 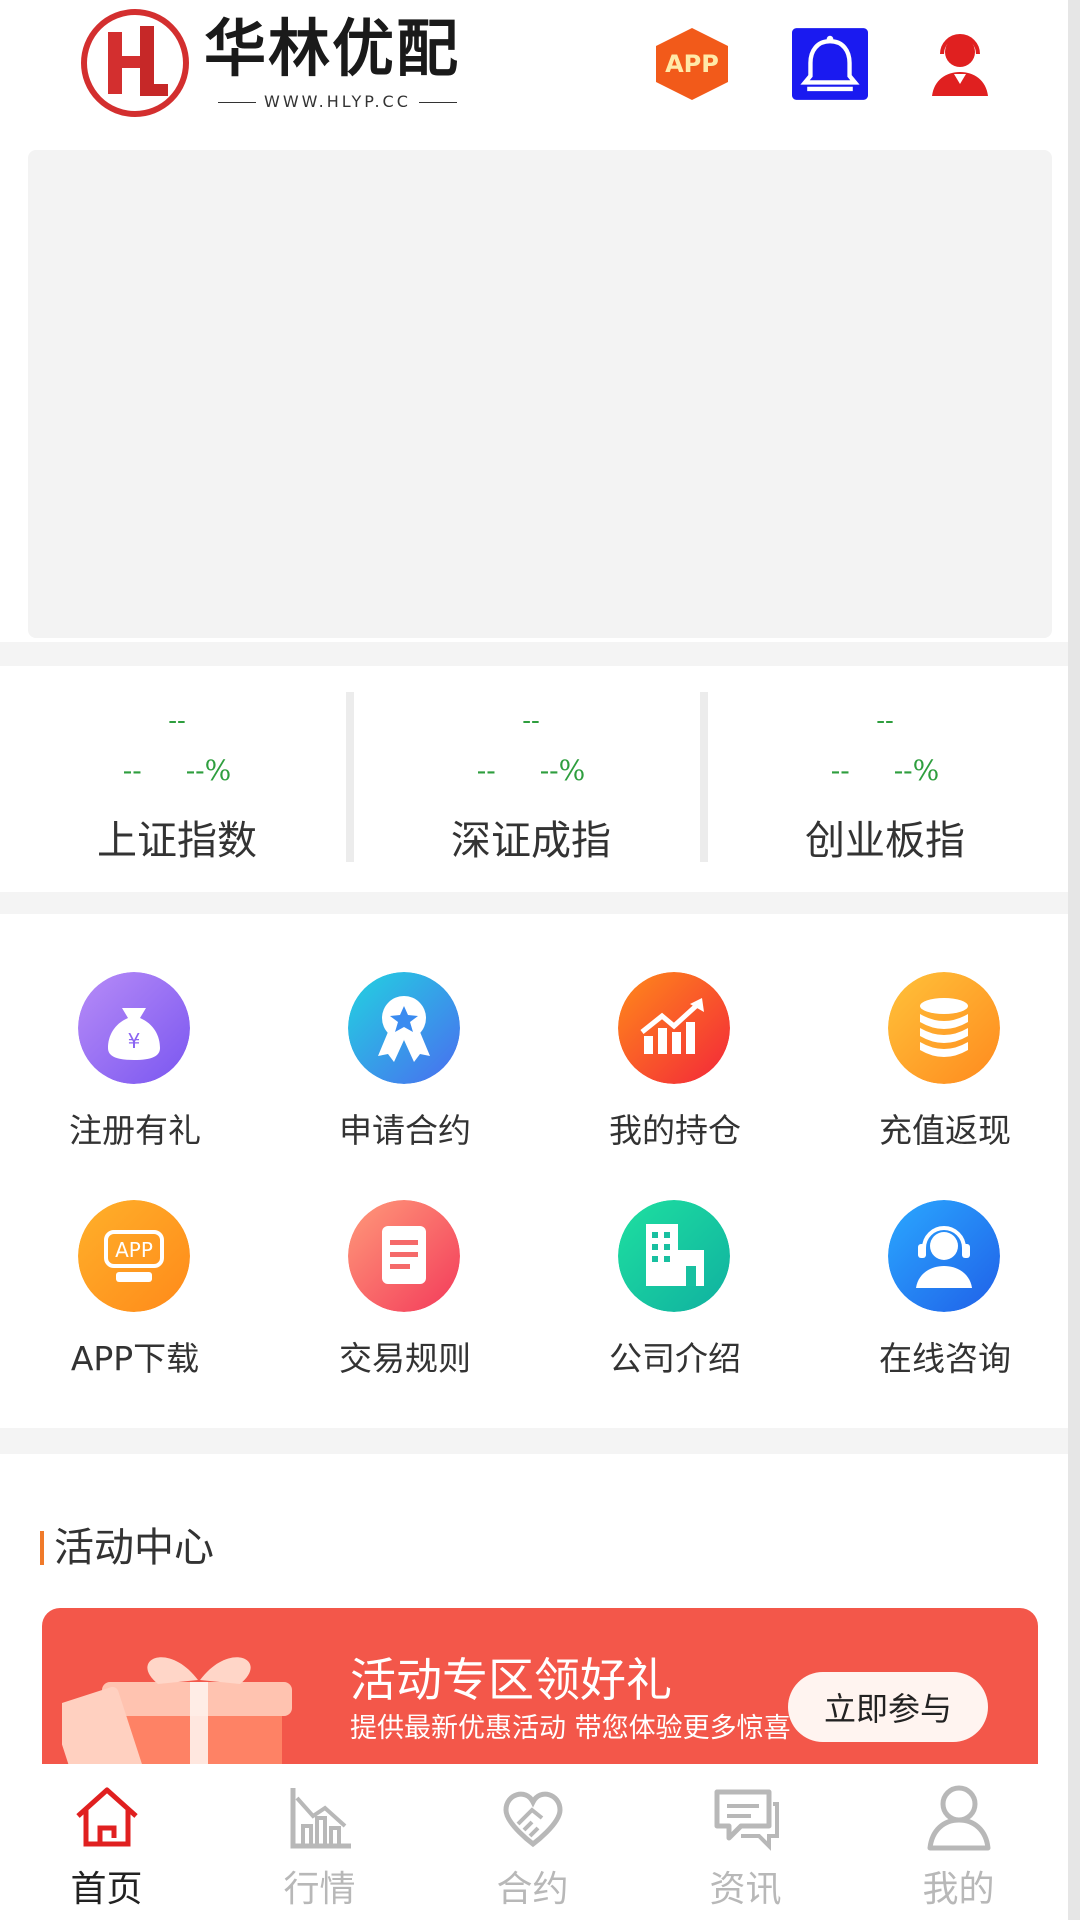 What do you see at coordinates (674, 1256) in the screenshot?
I see `building-icon` at bounding box center [674, 1256].